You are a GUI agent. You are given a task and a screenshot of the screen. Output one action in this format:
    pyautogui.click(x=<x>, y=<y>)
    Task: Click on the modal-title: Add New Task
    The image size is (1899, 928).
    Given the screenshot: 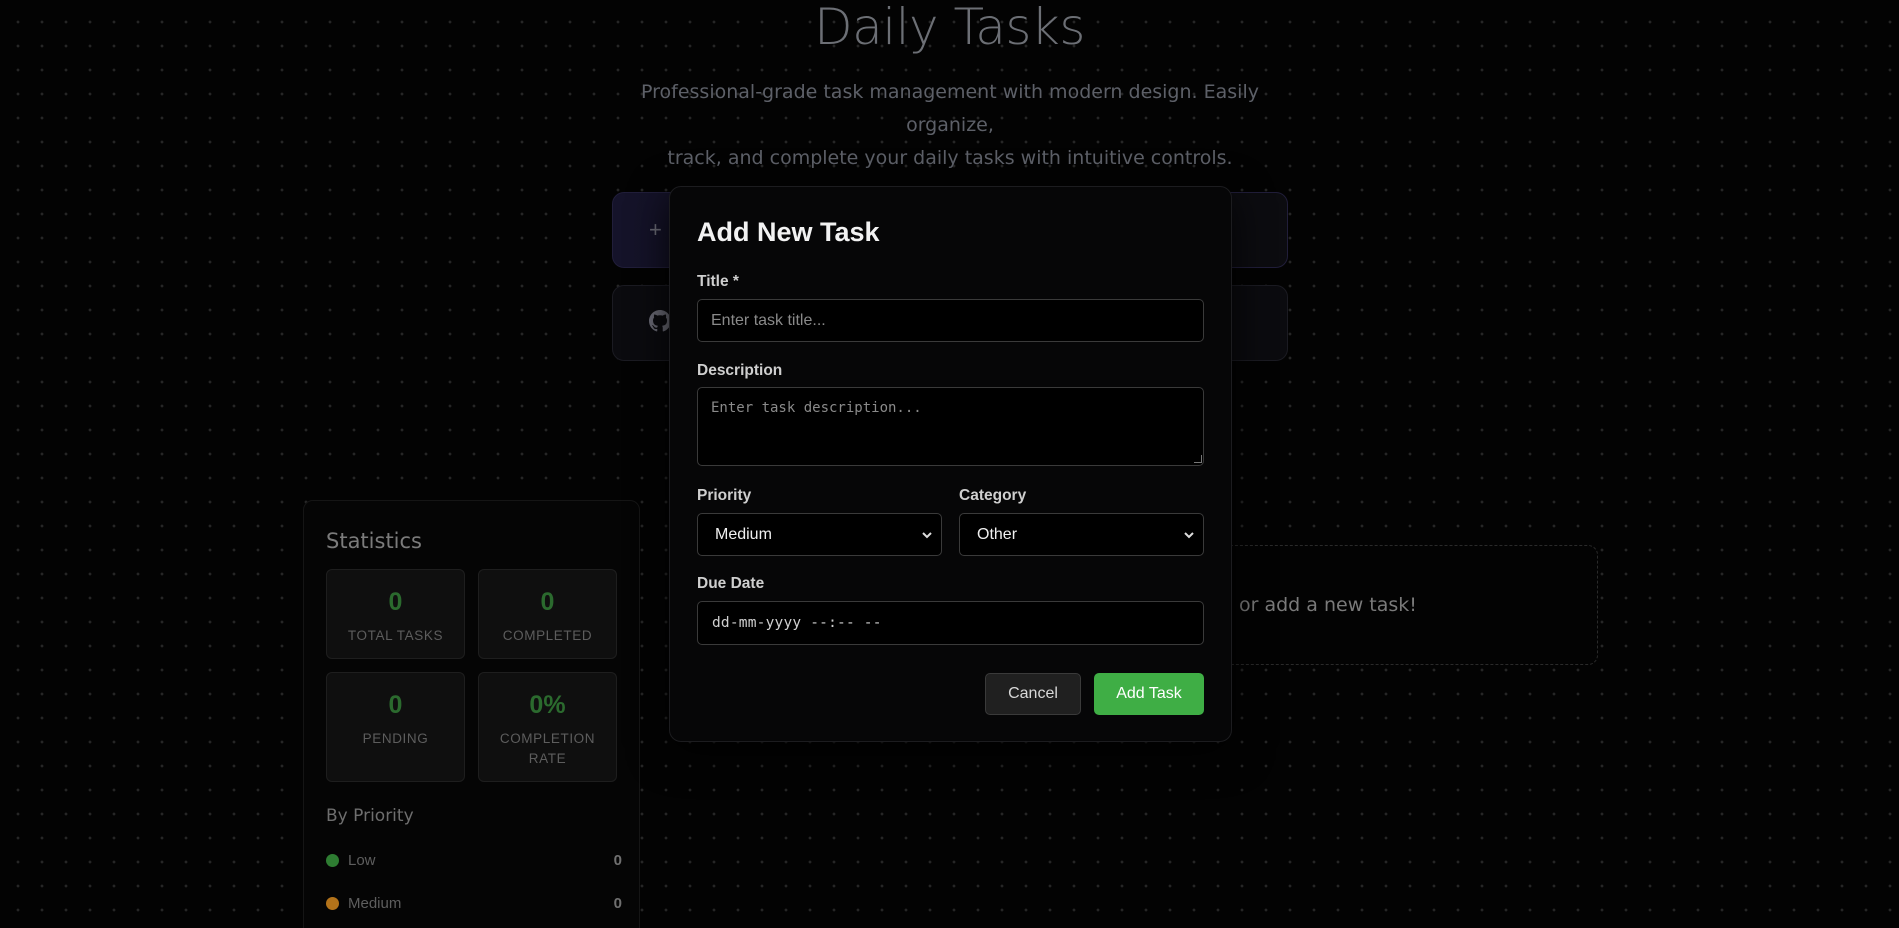 What is the action you would take?
    pyautogui.click(x=788, y=232)
    